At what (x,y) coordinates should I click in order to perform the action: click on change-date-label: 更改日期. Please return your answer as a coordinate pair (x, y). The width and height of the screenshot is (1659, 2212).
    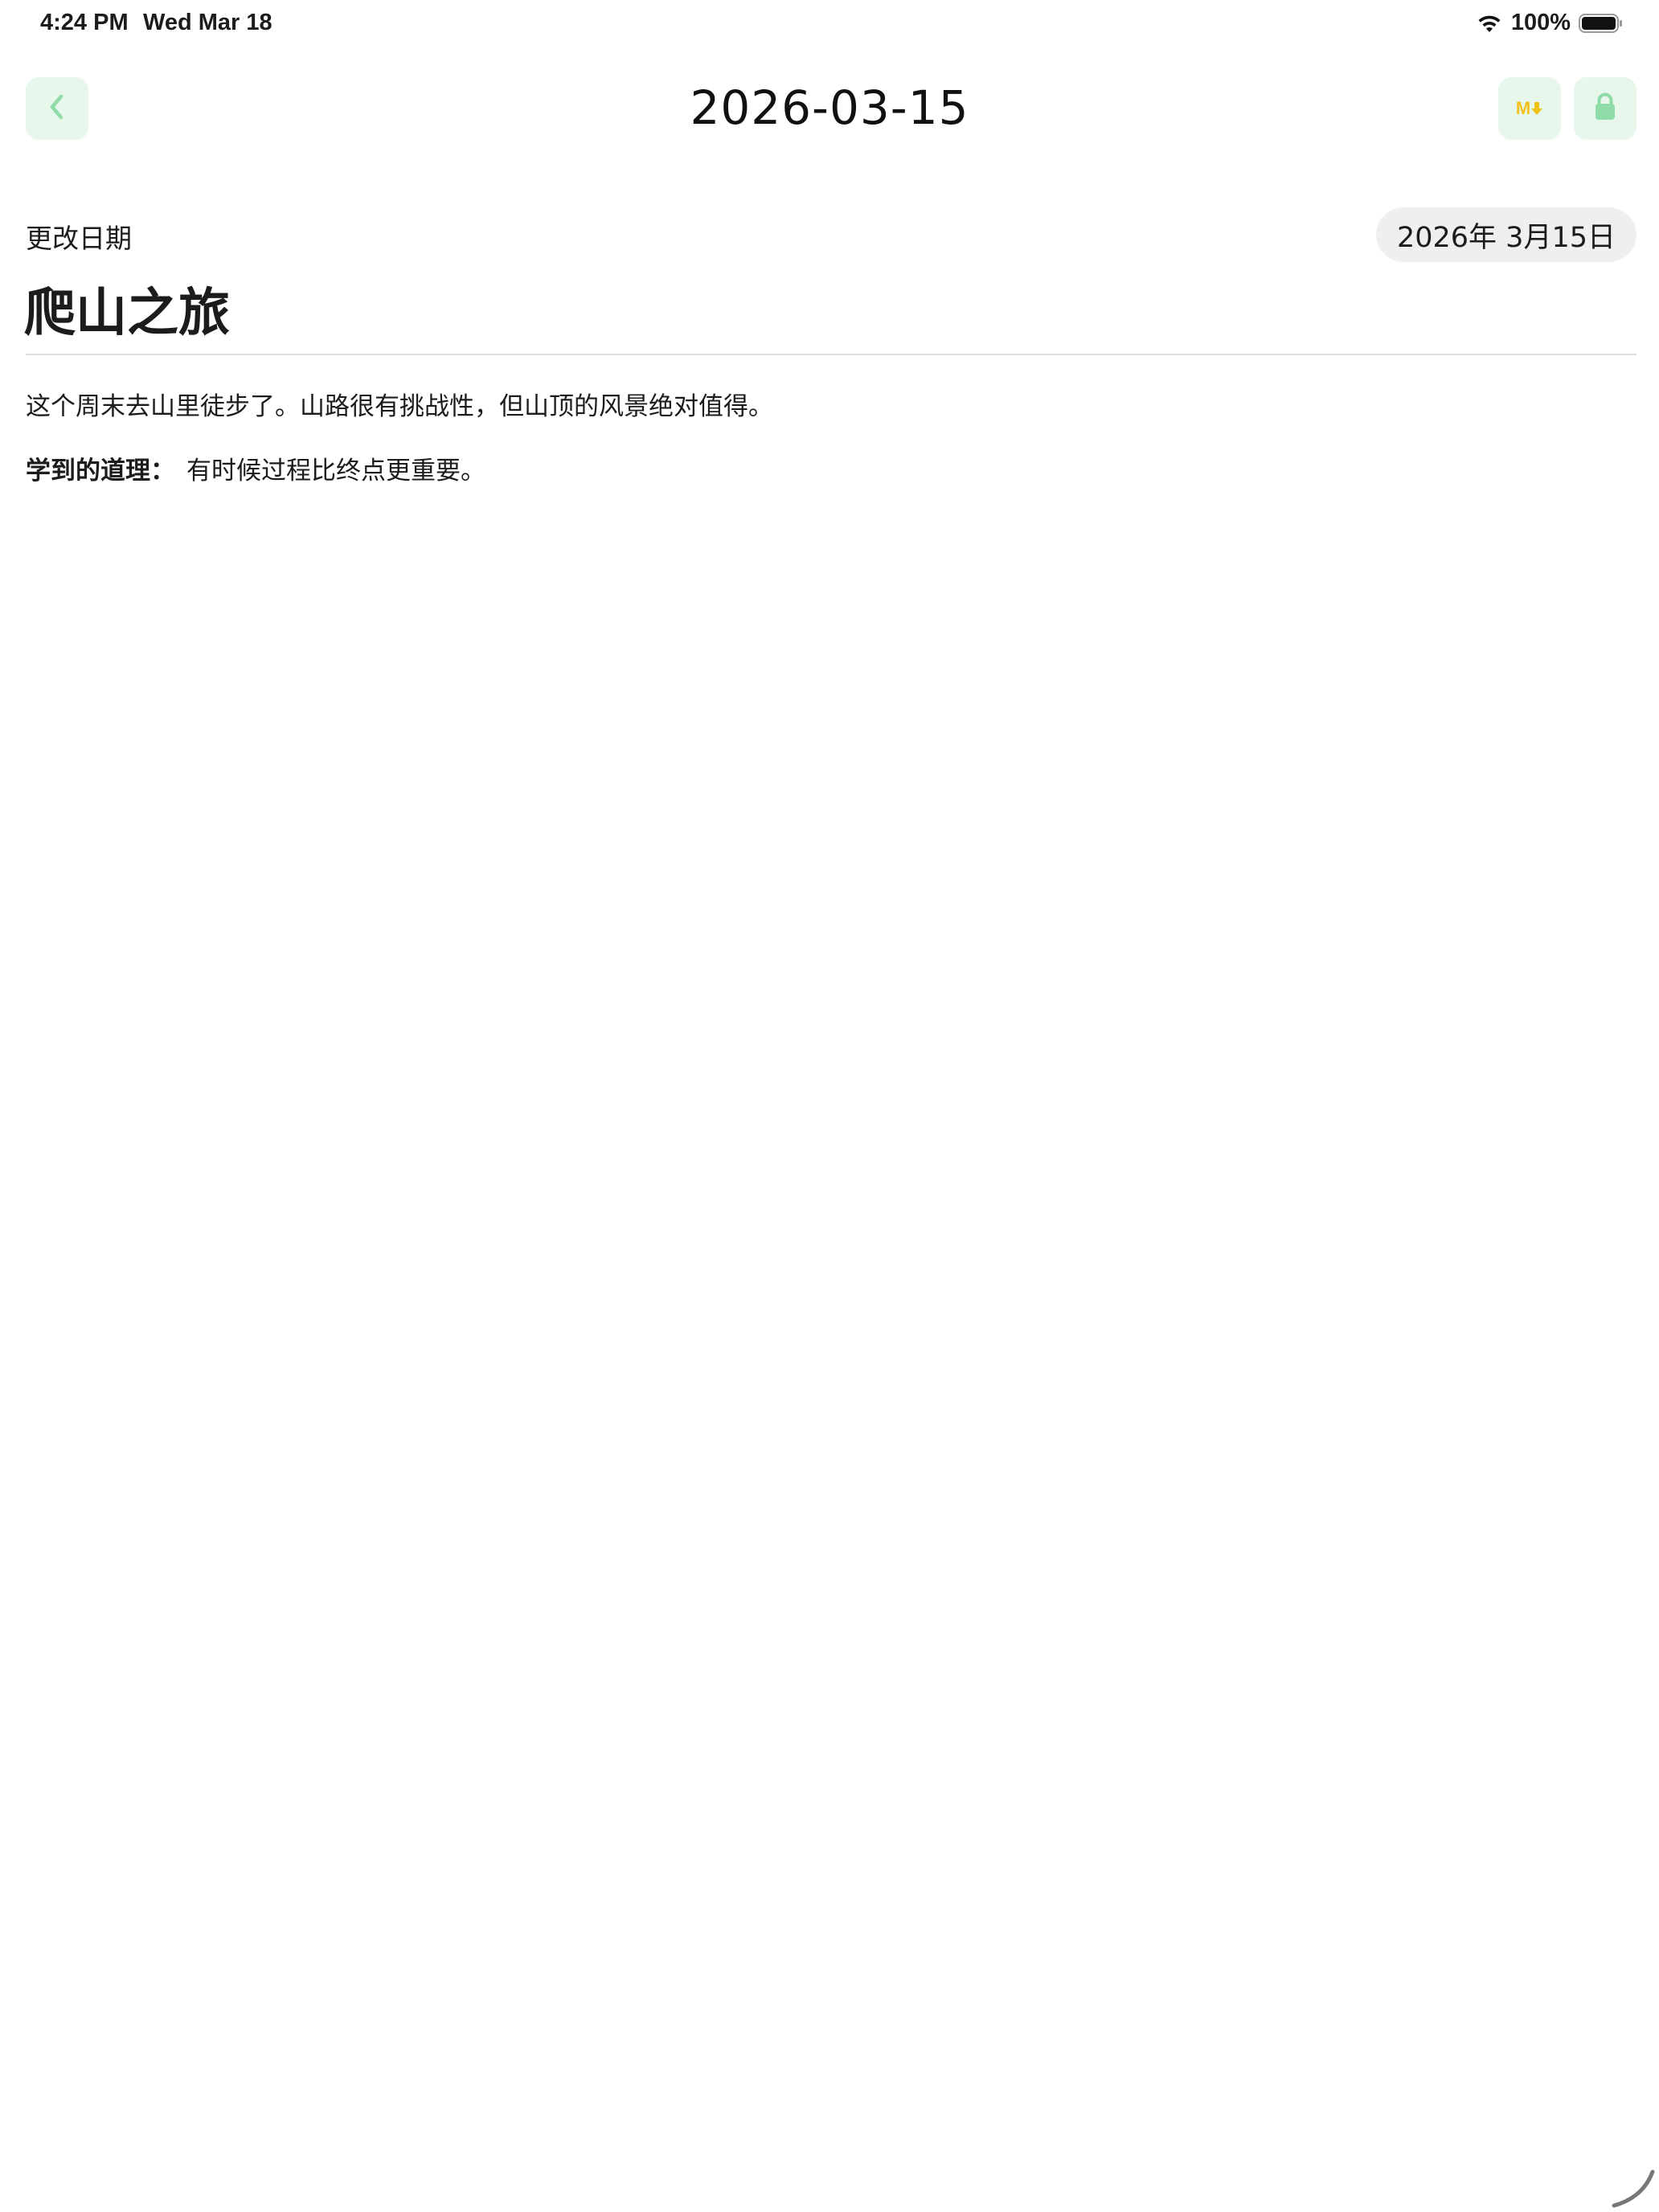
    Looking at the image, I should click on (79, 238).